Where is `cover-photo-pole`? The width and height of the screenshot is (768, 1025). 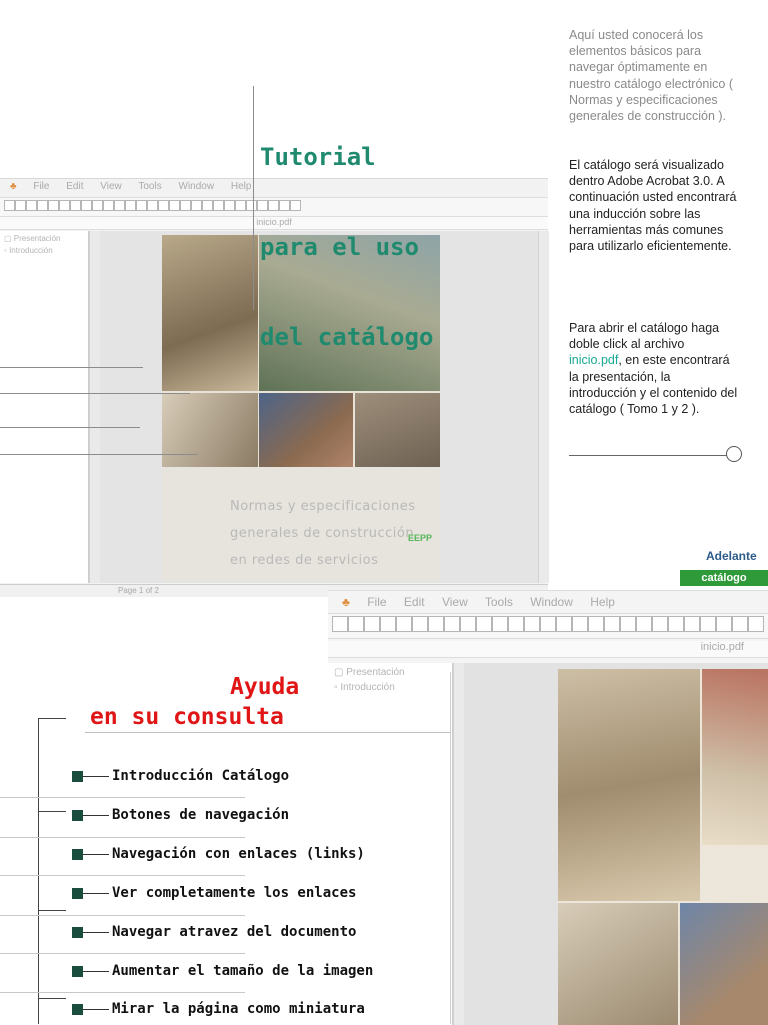 cover-photo-pole is located at coordinates (210, 430).